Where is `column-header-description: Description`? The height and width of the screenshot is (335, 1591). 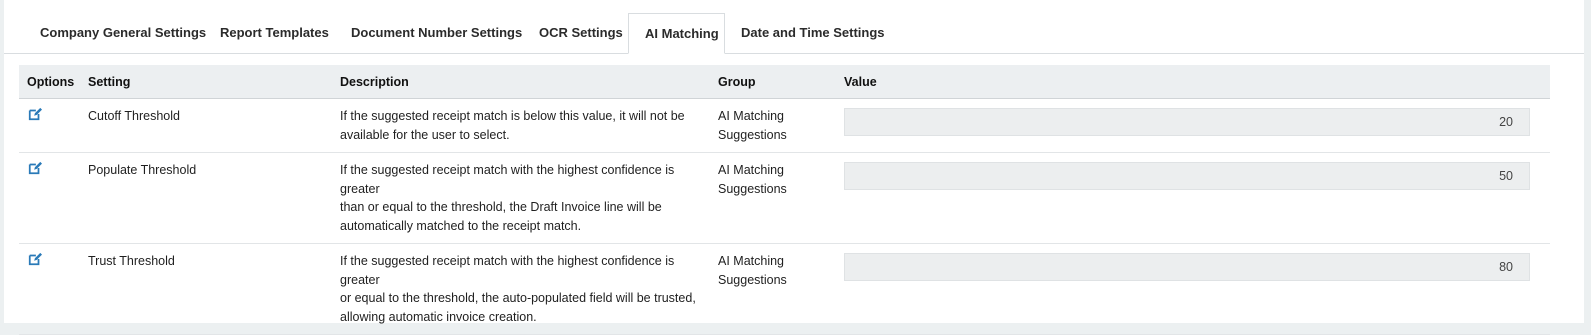
column-header-description: Description is located at coordinates (520, 82).